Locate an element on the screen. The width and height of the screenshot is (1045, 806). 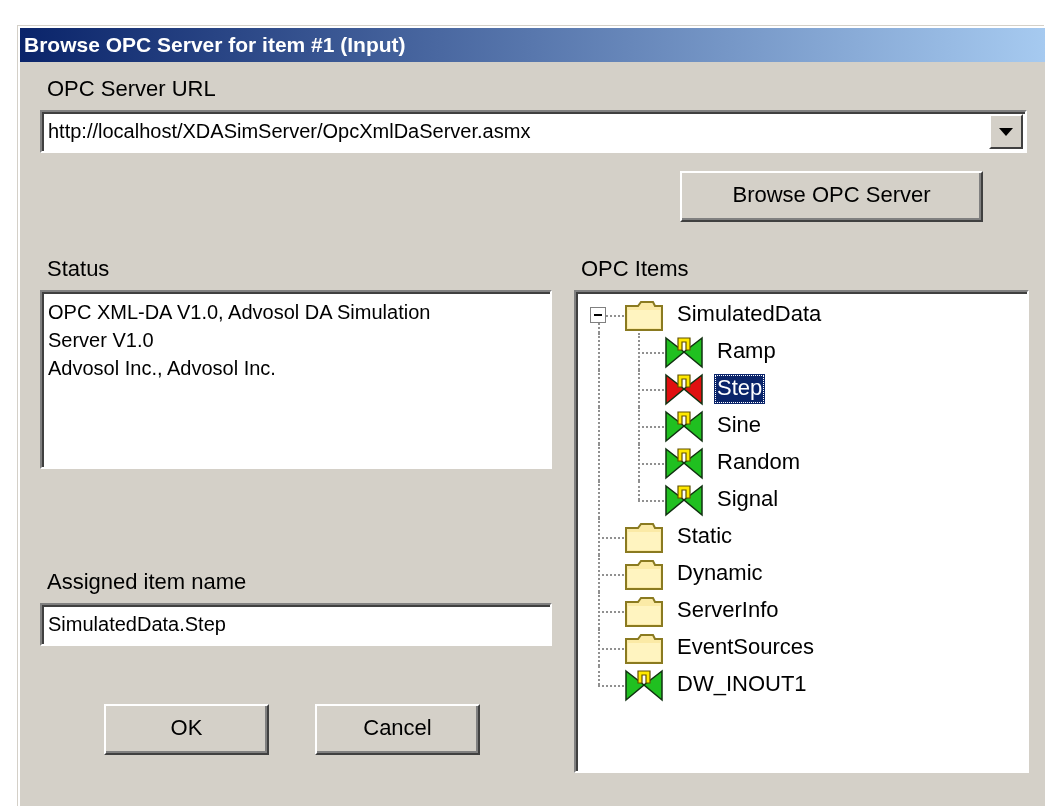
item-name-field: SimulatedData.Step is located at coordinates (296, 624).